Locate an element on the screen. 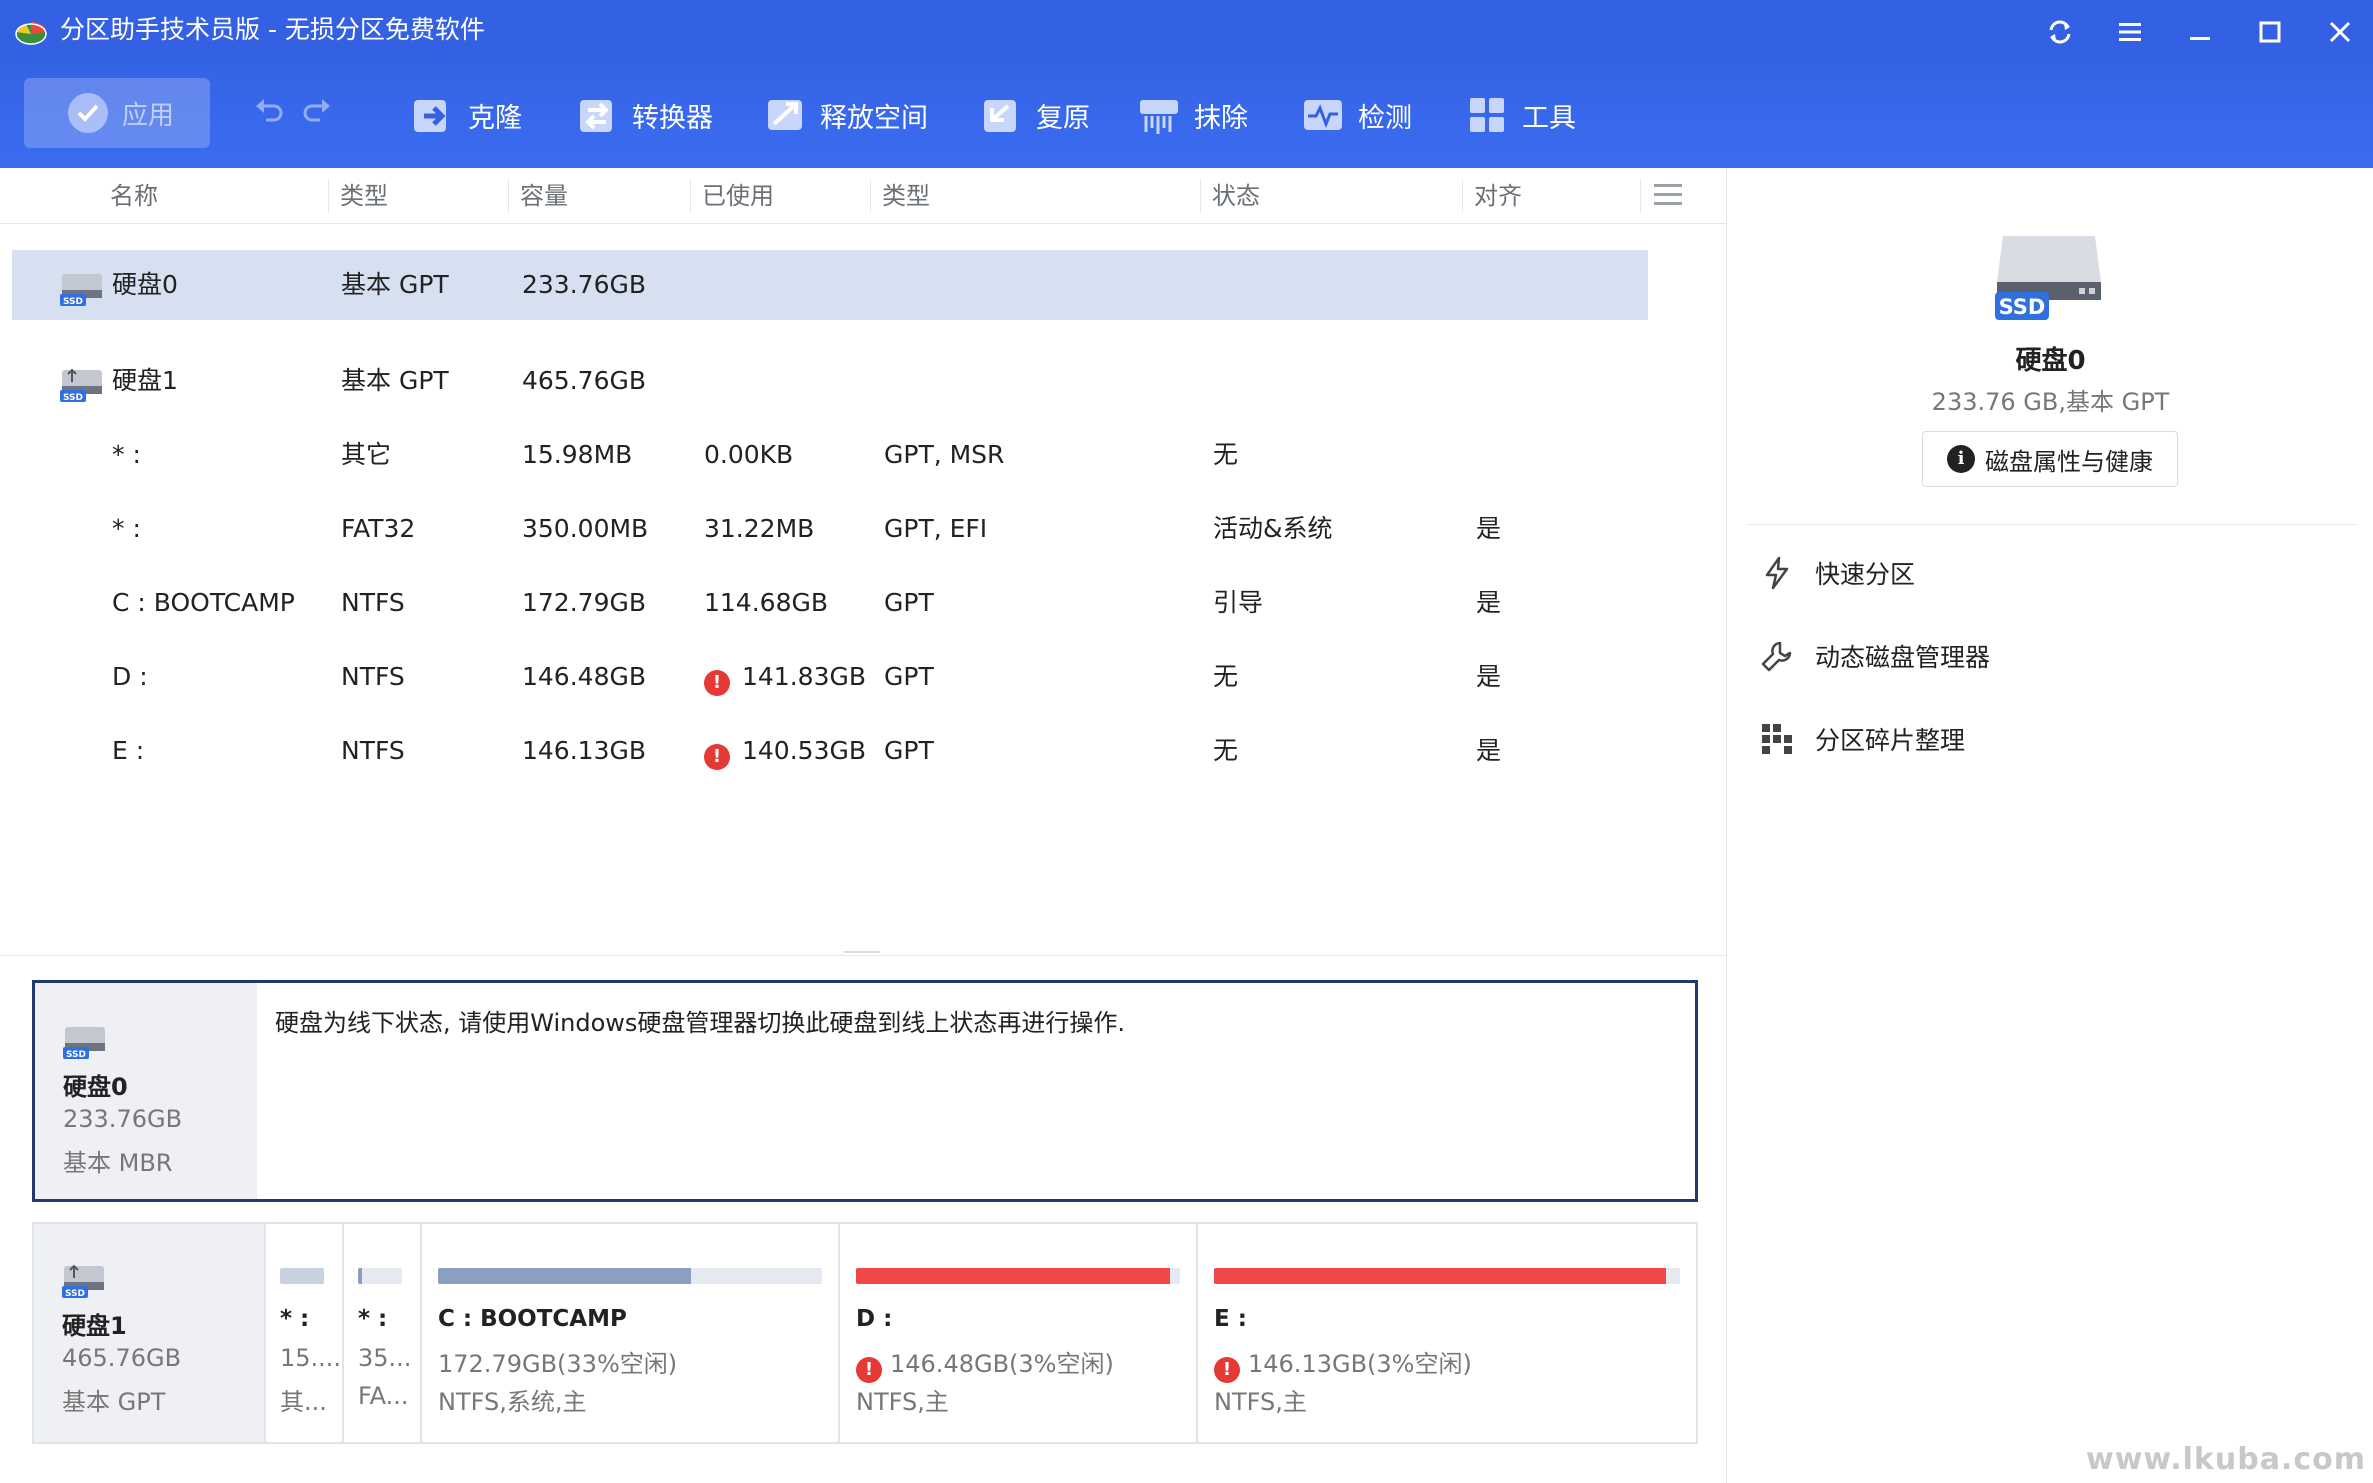 The height and width of the screenshot is (1483, 2373). row-name: 硬盘1 is located at coordinates (145, 380).